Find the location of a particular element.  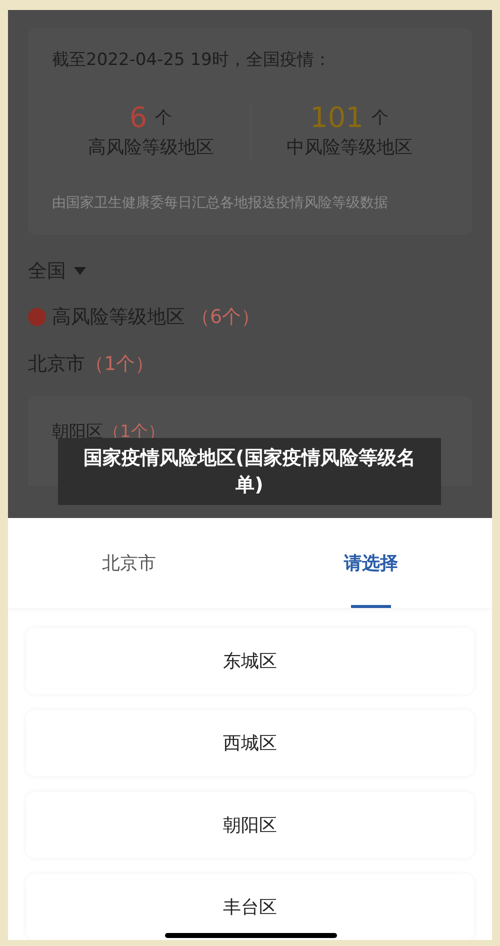

data-source-note: 由国家卫生健康委每日汇总各地报送疫情风险等级数据 is located at coordinates (220, 203).